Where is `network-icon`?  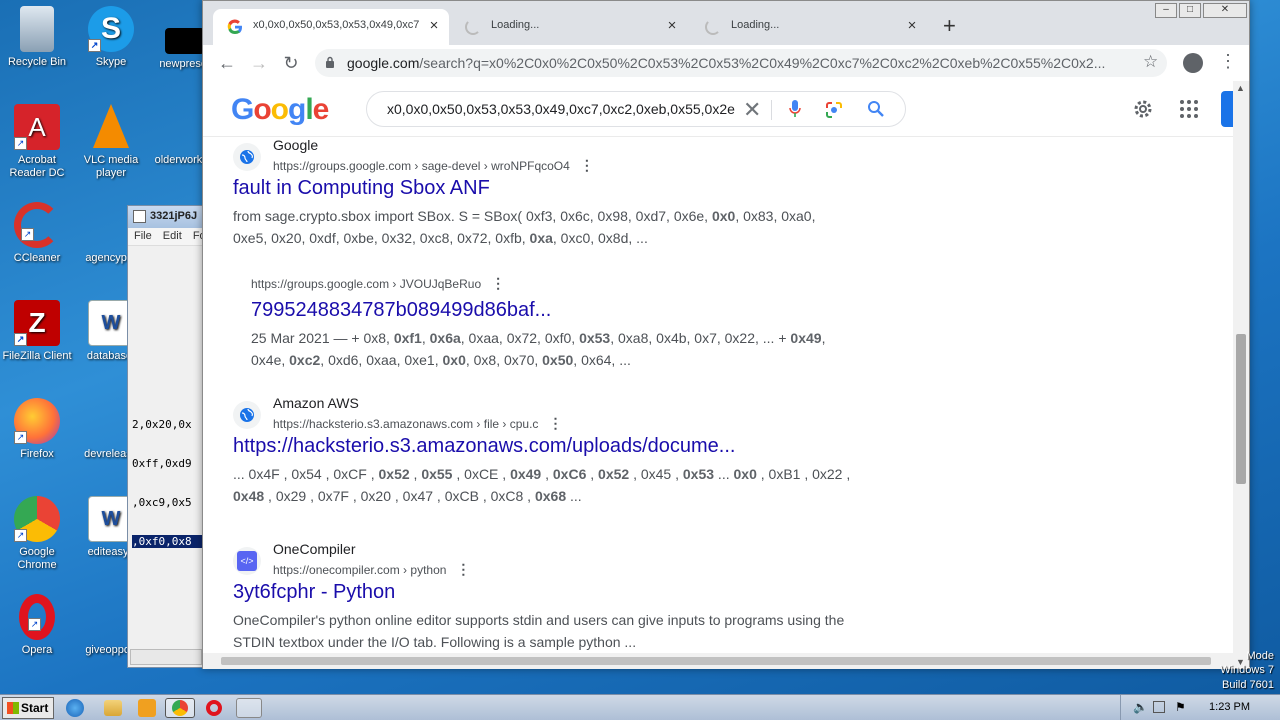 network-icon is located at coordinates (1159, 707).